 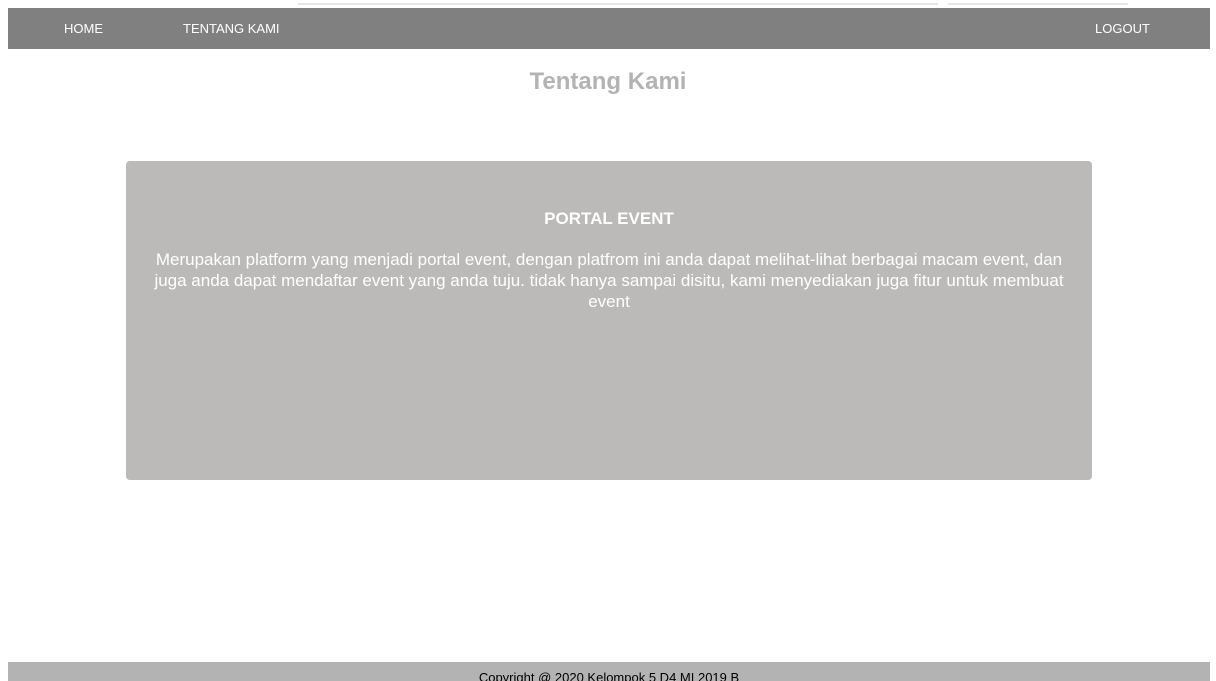 I want to click on page-footer: Copyright @ 2020 Kelompok 5 D4 MI 2019 B, so click(x=609, y=671).